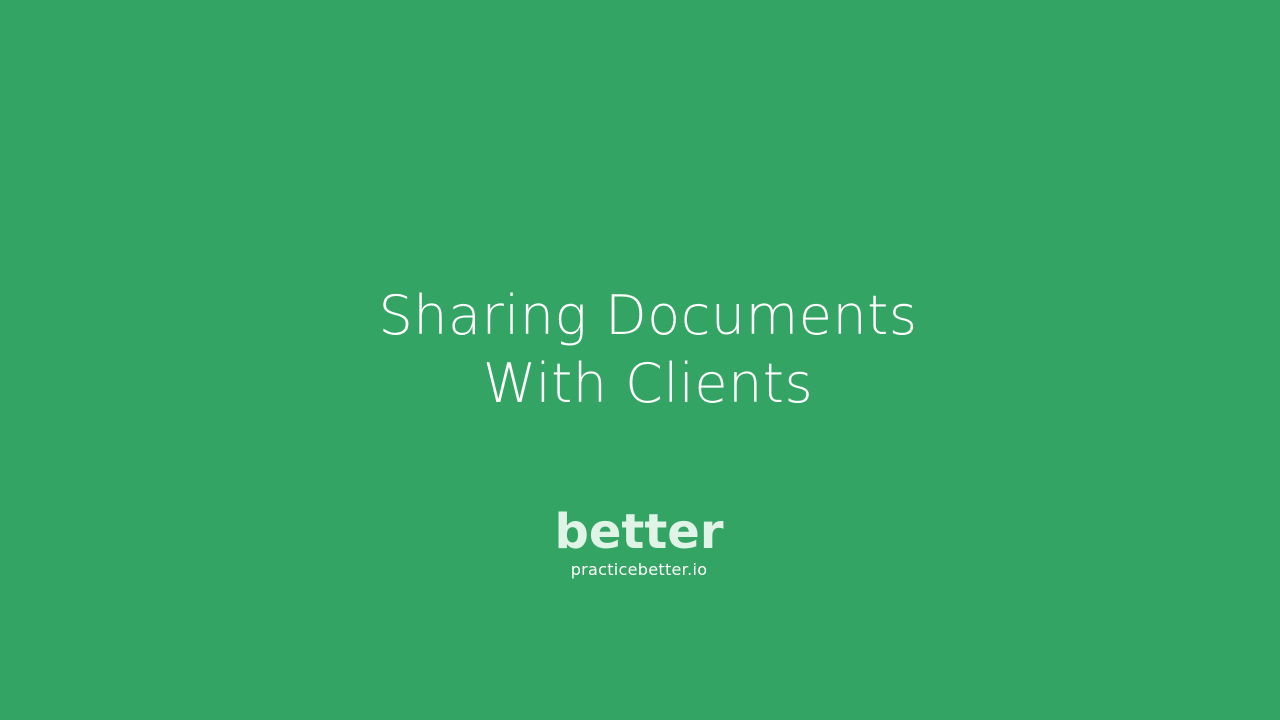 The width and height of the screenshot is (1280, 720). What do you see at coordinates (648, 315) in the screenshot?
I see `slide-title-line-1: Sharing Documents` at bounding box center [648, 315].